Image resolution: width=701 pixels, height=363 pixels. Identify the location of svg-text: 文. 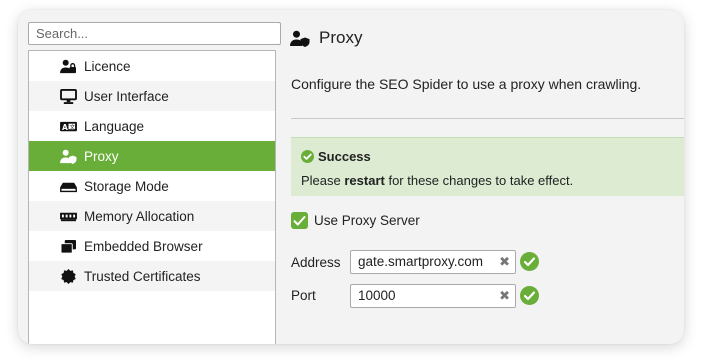
(72, 126).